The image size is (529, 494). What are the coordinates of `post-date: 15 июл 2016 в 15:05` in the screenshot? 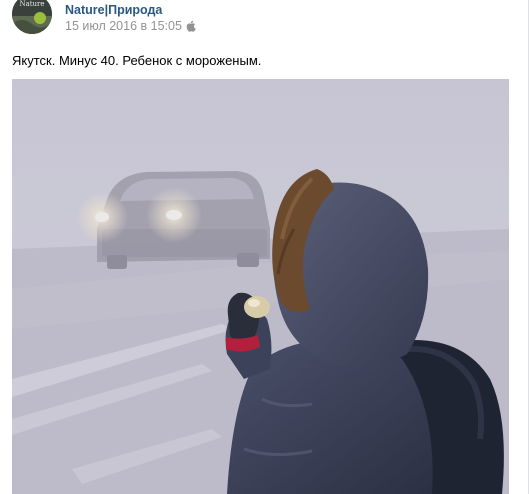 It's located at (130, 26).